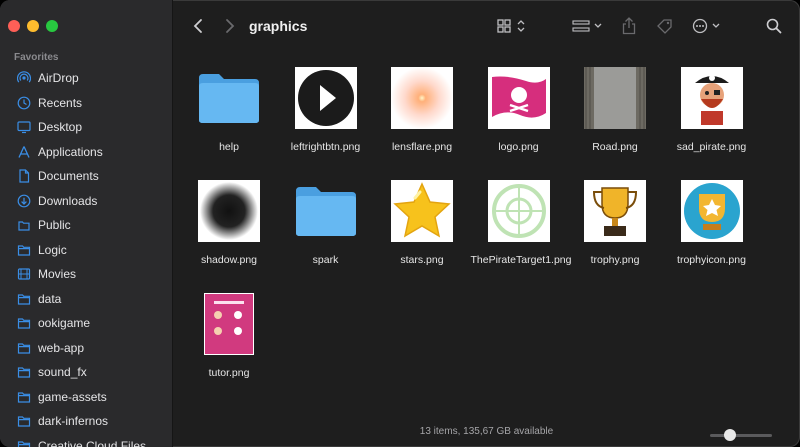 This screenshot has width=800, height=447. Describe the element at coordinates (708, 26) in the screenshot. I see `more-actions-button` at that location.